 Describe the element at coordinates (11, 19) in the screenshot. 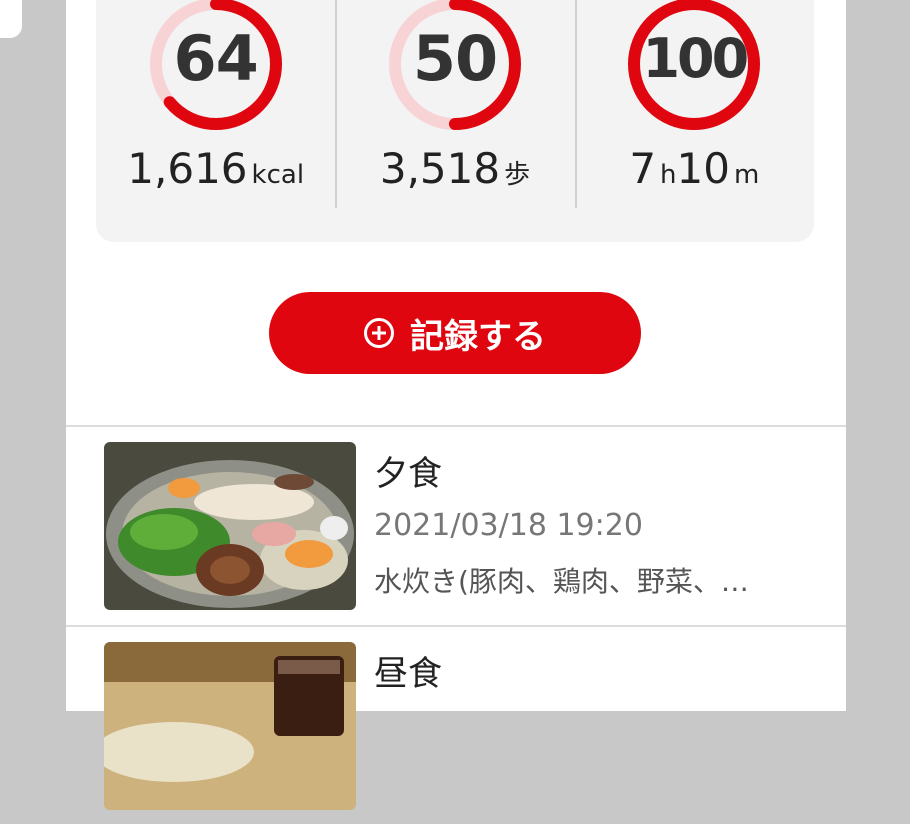

I see `background-card-edge` at that location.